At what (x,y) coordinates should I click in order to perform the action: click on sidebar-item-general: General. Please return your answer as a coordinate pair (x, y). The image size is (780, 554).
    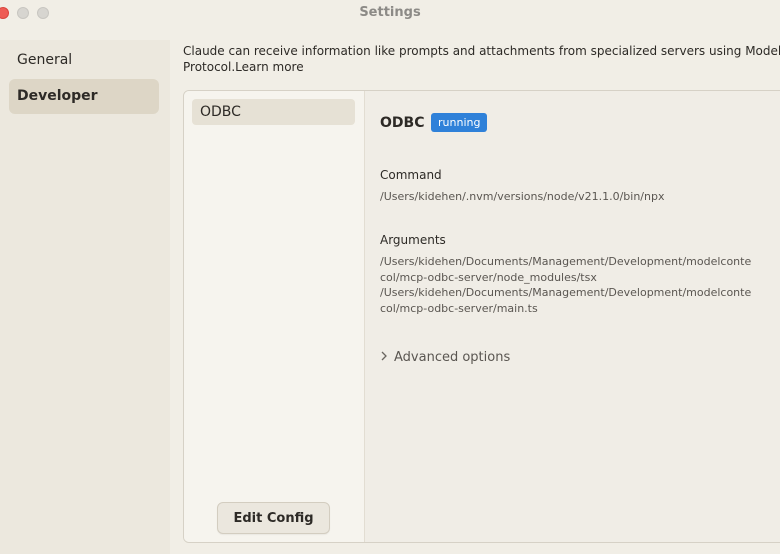
    Looking at the image, I should click on (84, 60).